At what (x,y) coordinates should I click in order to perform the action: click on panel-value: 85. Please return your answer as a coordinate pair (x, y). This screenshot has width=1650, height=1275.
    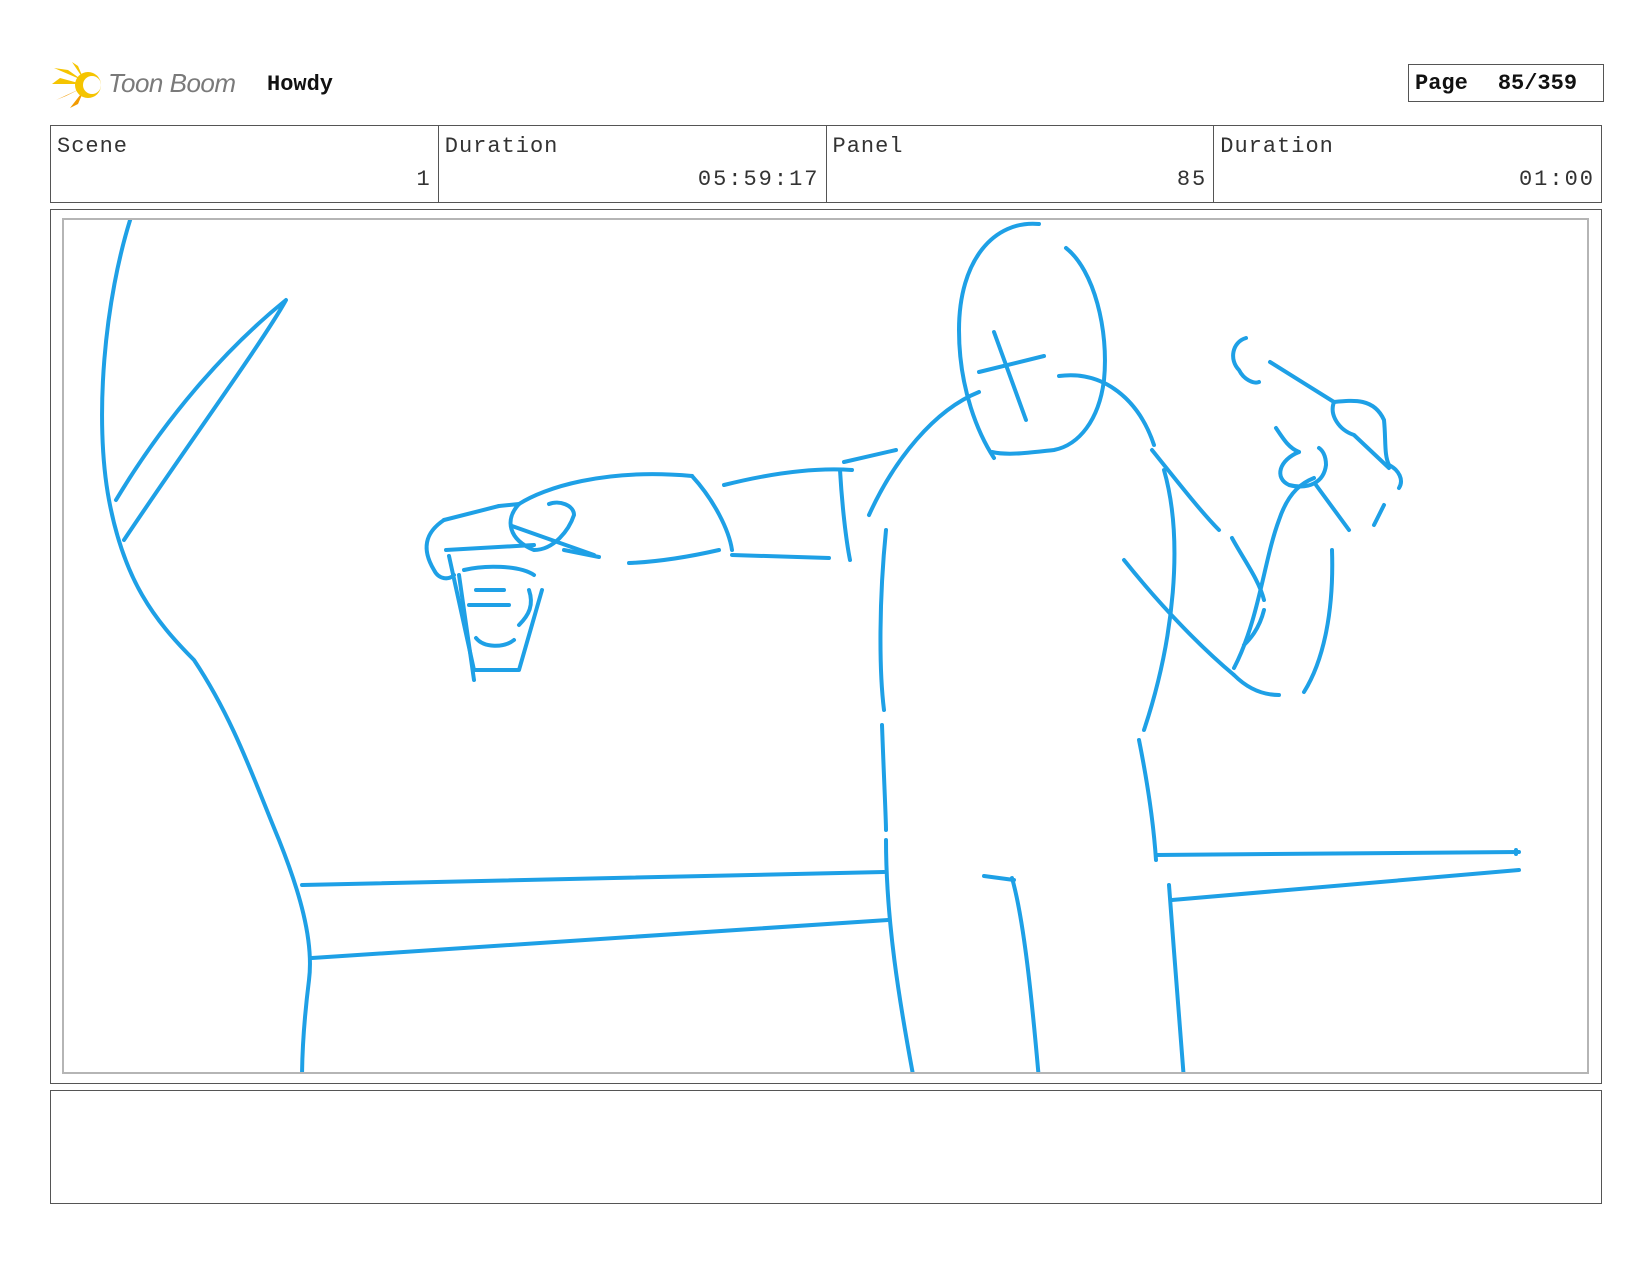
    Looking at the image, I should click on (1192, 179).